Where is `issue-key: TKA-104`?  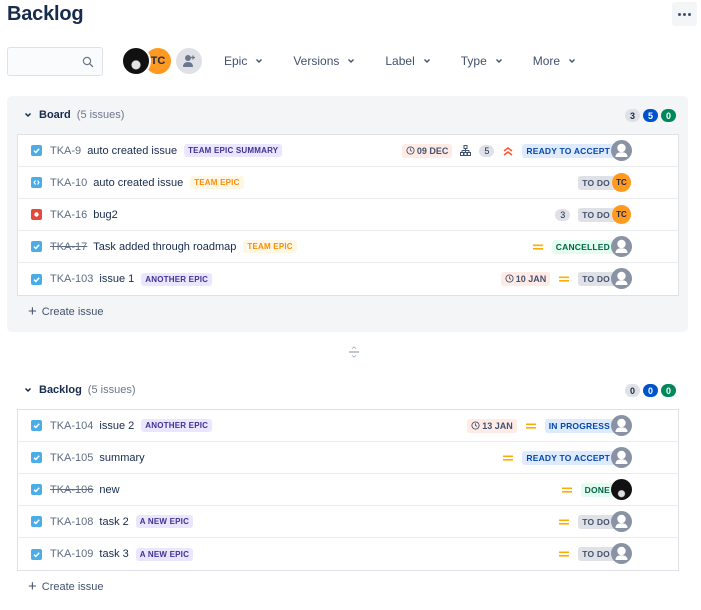
issue-key: TKA-104 is located at coordinates (71, 426).